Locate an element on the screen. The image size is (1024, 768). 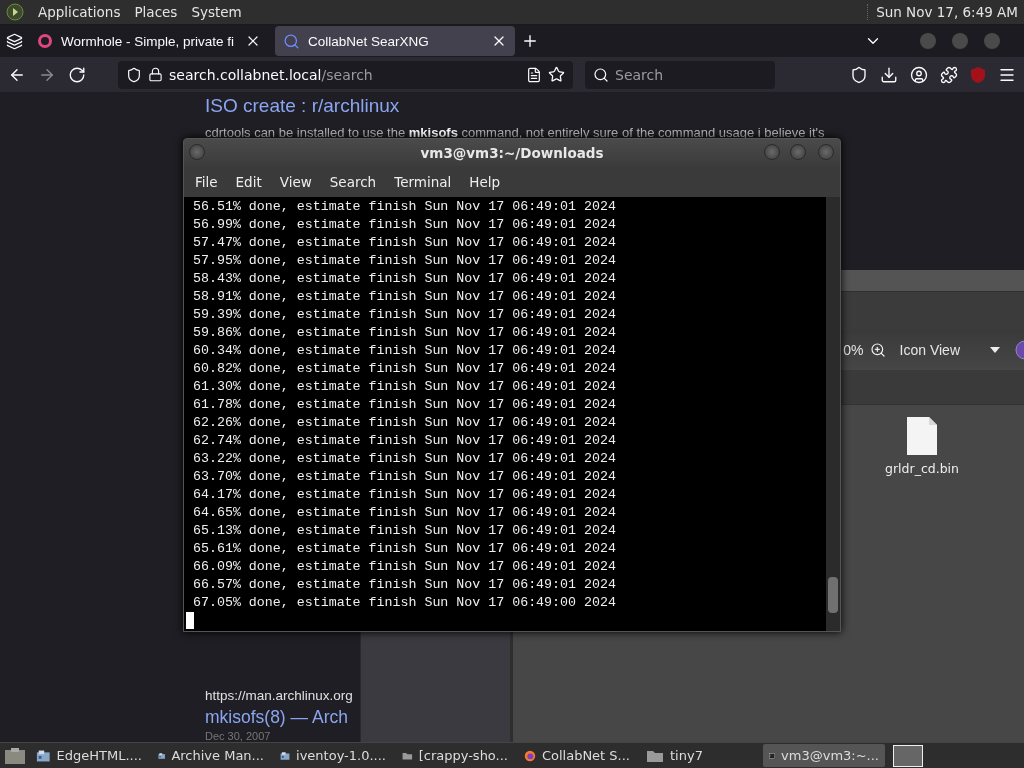
menu-item: File is located at coordinates (206, 181).